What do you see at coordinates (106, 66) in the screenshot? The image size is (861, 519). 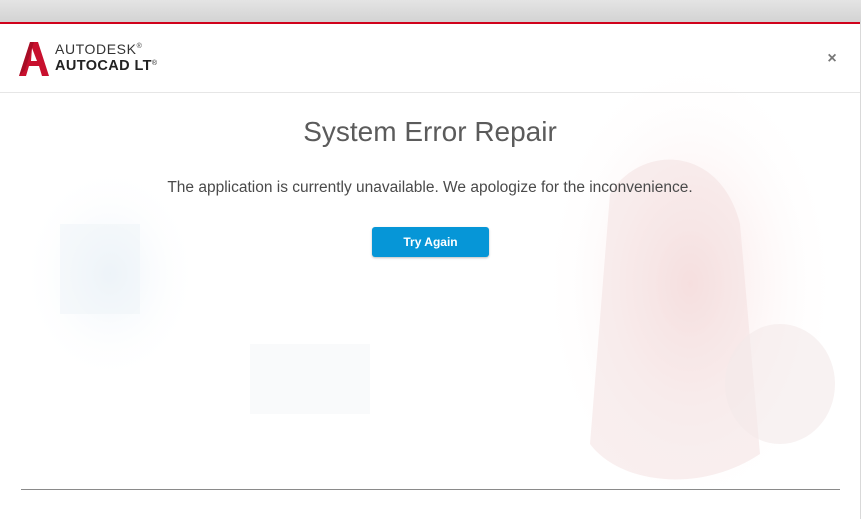 I see `brand-product-name: AUTOCAD LT®` at bounding box center [106, 66].